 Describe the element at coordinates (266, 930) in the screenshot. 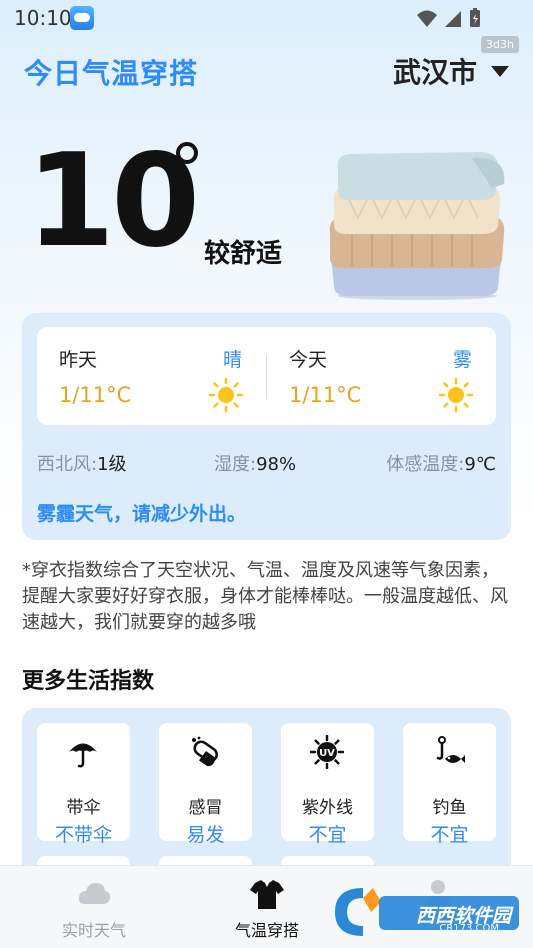

I see `nav-label: 气温穿搭` at that location.